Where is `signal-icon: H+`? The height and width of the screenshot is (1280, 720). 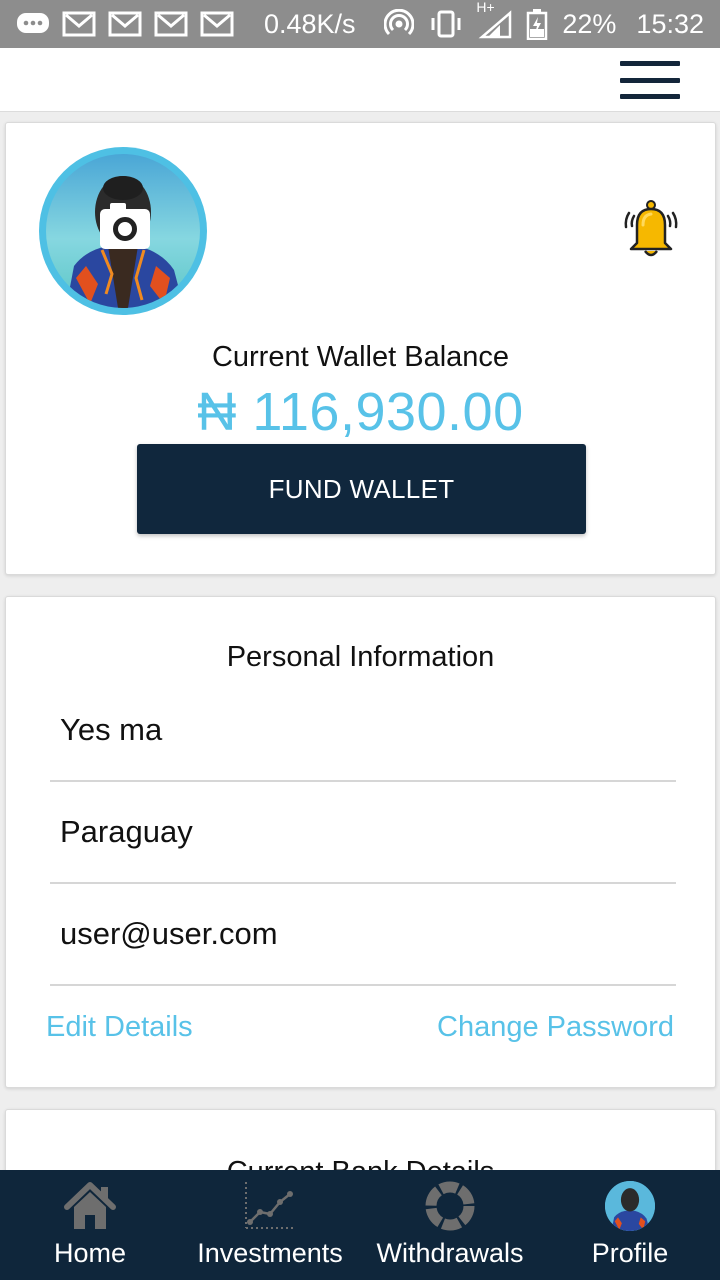 signal-icon: H+ is located at coordinates (494, 19).